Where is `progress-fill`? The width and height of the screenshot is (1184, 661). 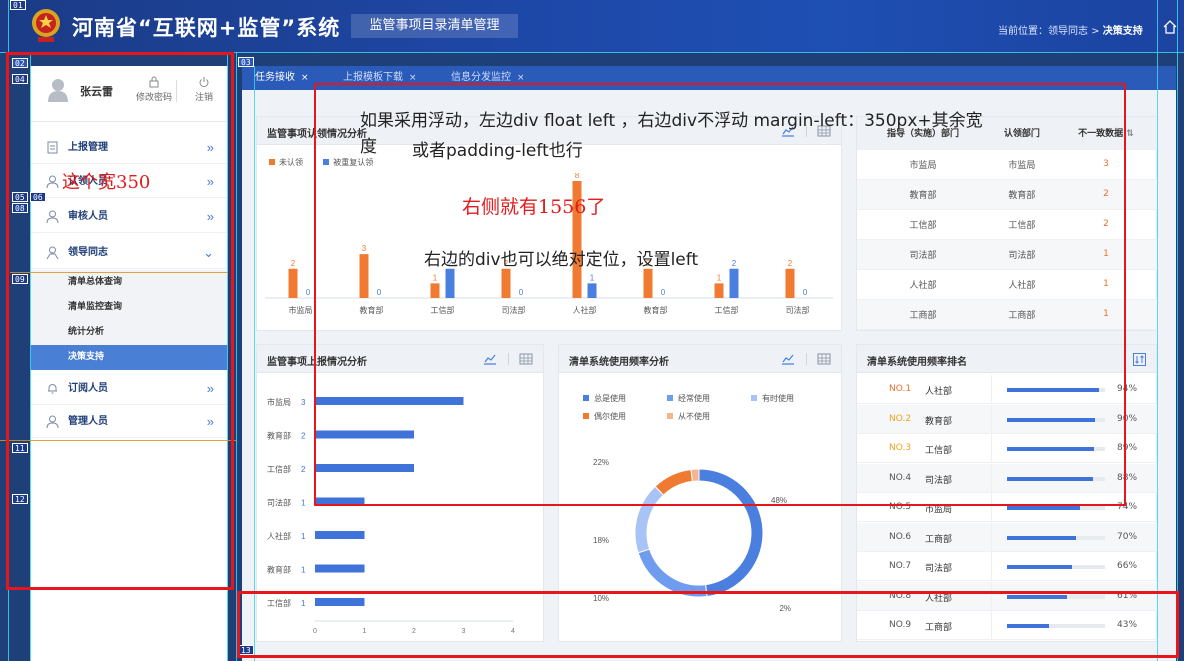
progress-fill is located at coordinates (1051, 419).